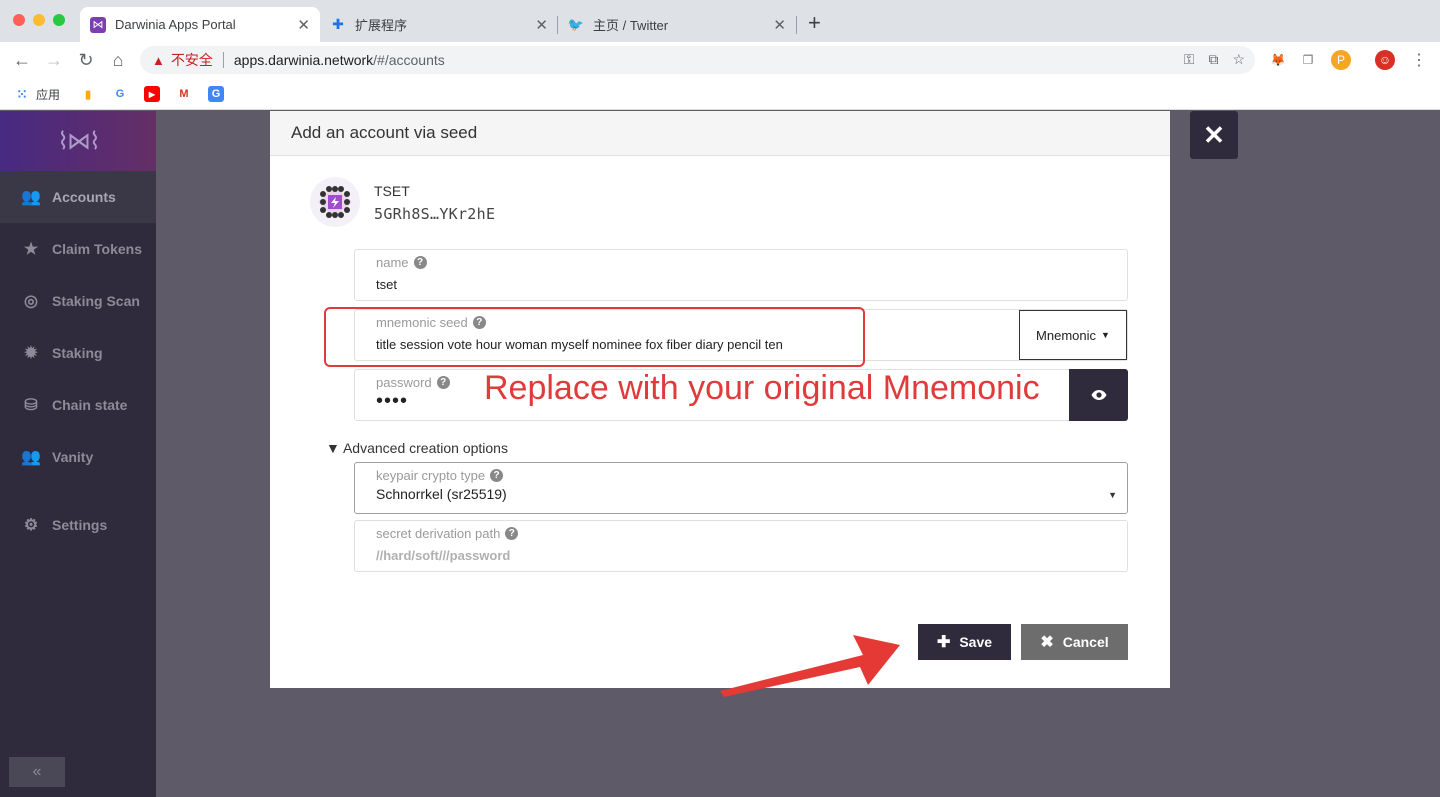  What do you see at coordinates (78, 141) in the screenshot?
I see `darwinia-logo: ⌇⋈⌇` at bounding box center [78, 141].